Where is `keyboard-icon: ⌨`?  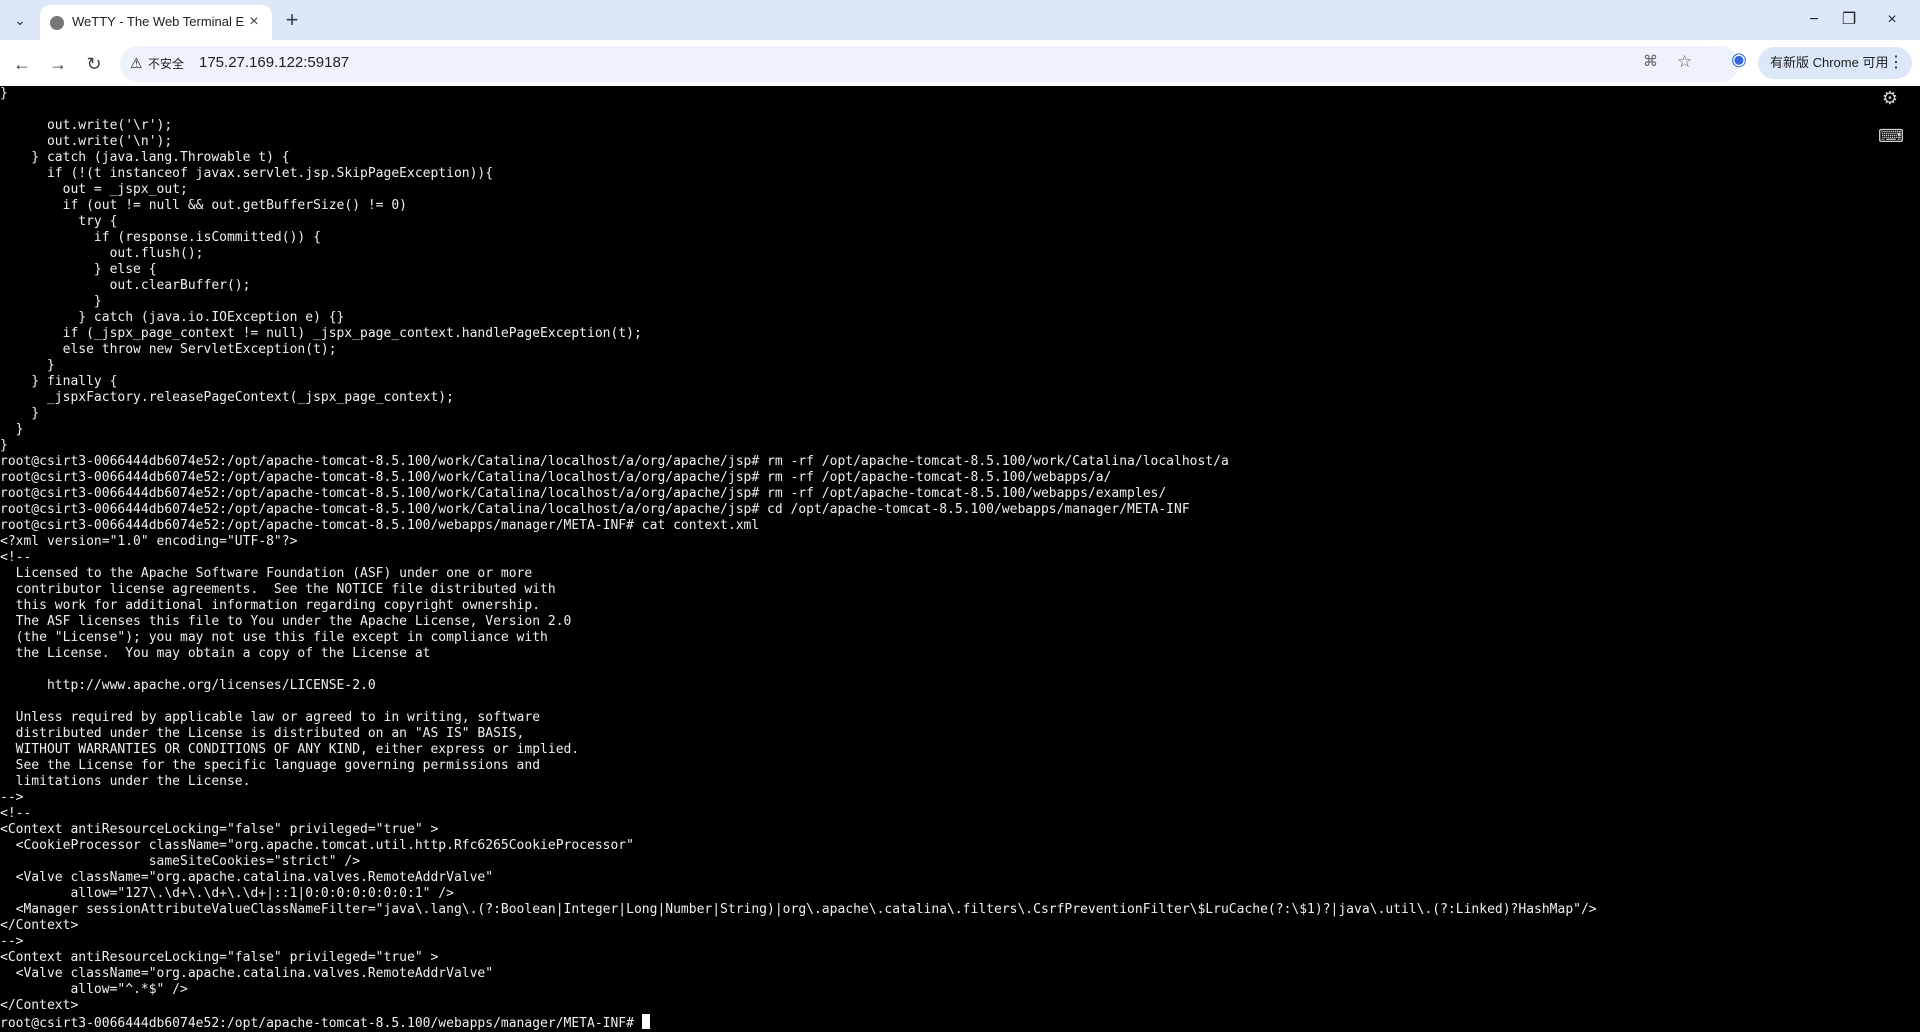 keyboard-icon: ⌨ is located at coordinates (1891, 136).